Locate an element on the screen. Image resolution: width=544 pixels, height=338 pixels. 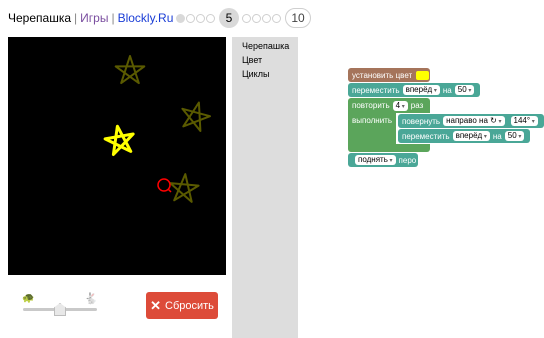
block-label: повернуть is located at coordinates (421, 121).